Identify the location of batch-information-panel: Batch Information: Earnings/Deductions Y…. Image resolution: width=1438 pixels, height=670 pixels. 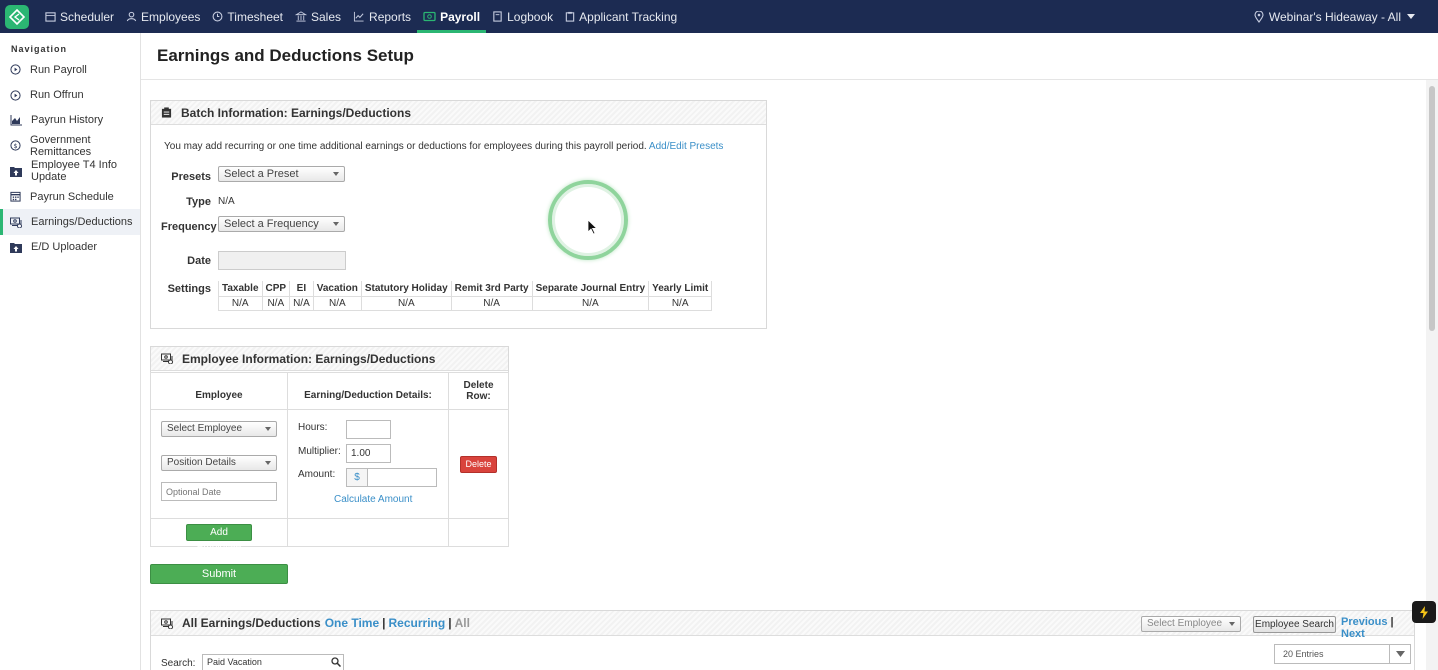
(458, 214).